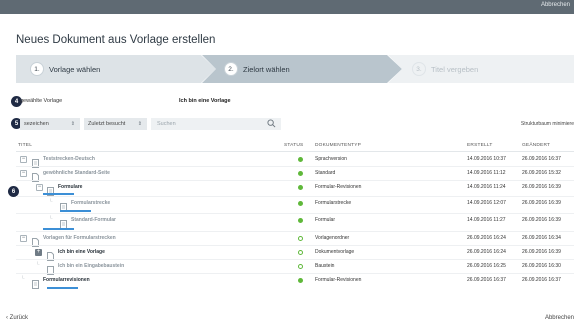 The image size is (574, 323). I want to click on tree-minimize-link: Strukturbaum minimiere, so click(547, 124).